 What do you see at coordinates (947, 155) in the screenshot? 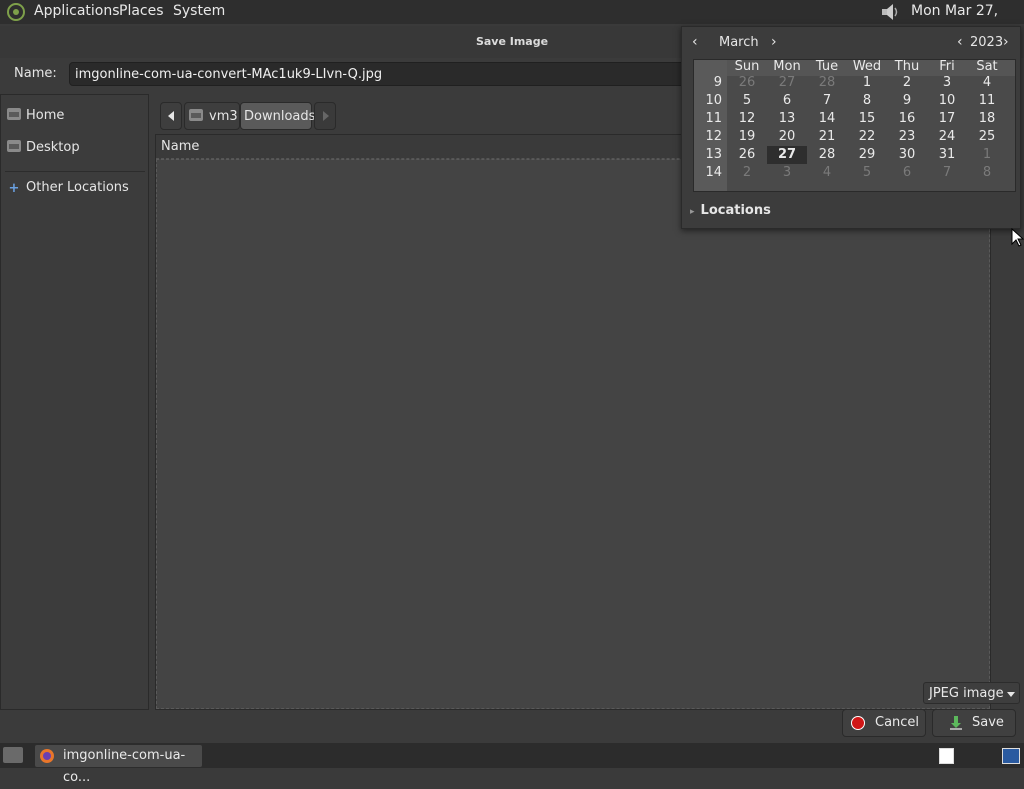
I see `calendar-day: 31` at bounding box center [947, 155].